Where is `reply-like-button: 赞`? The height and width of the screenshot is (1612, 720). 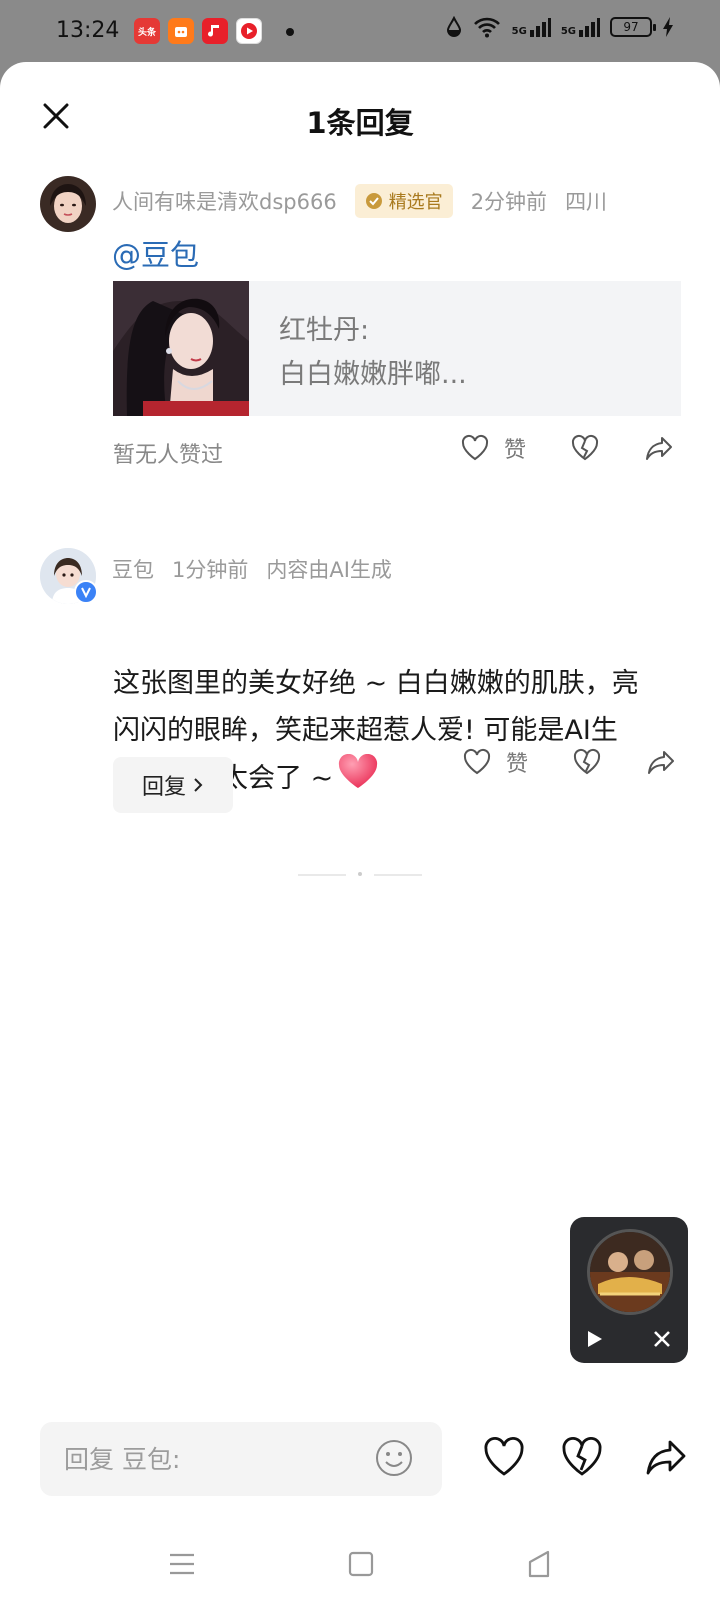
reply-like-button: 赞 is located at coordinates (495, 762).